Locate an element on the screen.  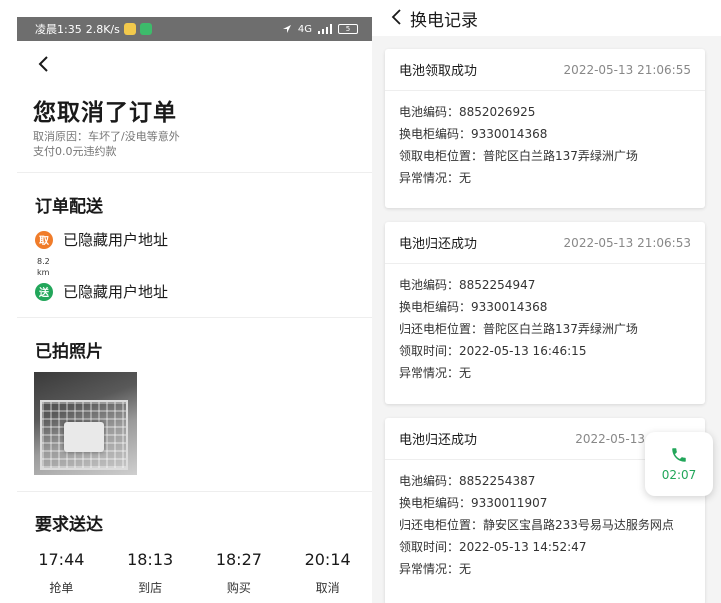
card-header: 电池领取成功 2022-05-13 21:06:55 is located at coordinates (545, 70).